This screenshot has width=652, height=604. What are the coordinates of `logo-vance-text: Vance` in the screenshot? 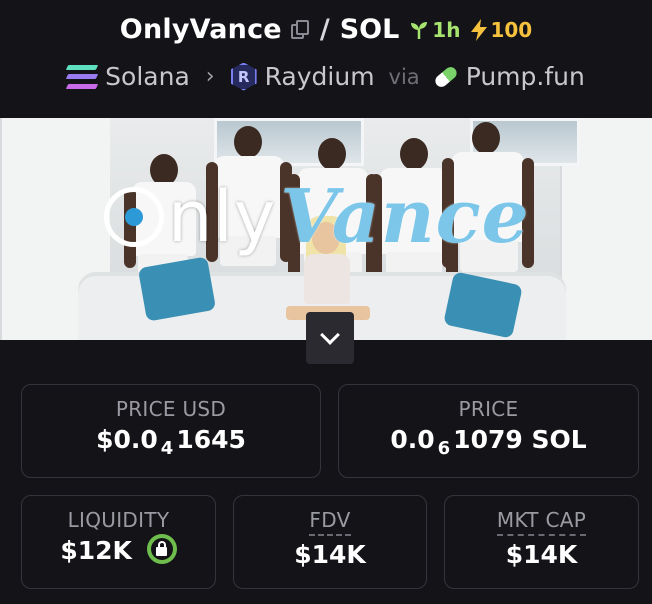 It's located at (405, 217).